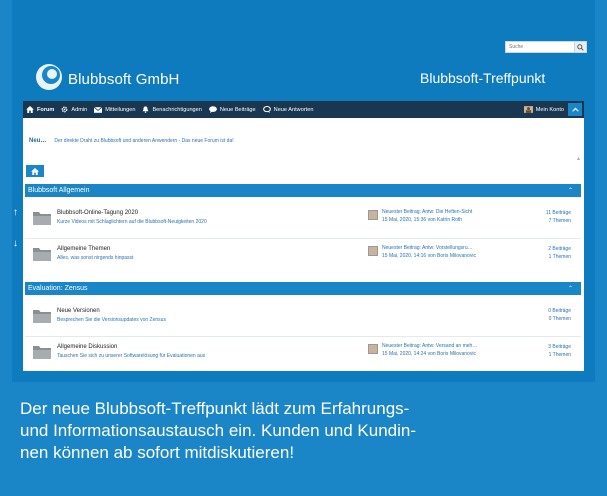 The height and width of the screenshot is (496, 607). I want to click on forum-description: Alles, was sonst nirgends hinpasst, so click(95, 258).